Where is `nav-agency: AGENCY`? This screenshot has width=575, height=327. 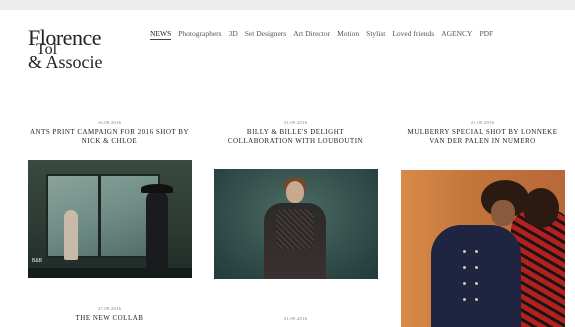 nav-agency: AGENCY is located at coordinates (456, 33).